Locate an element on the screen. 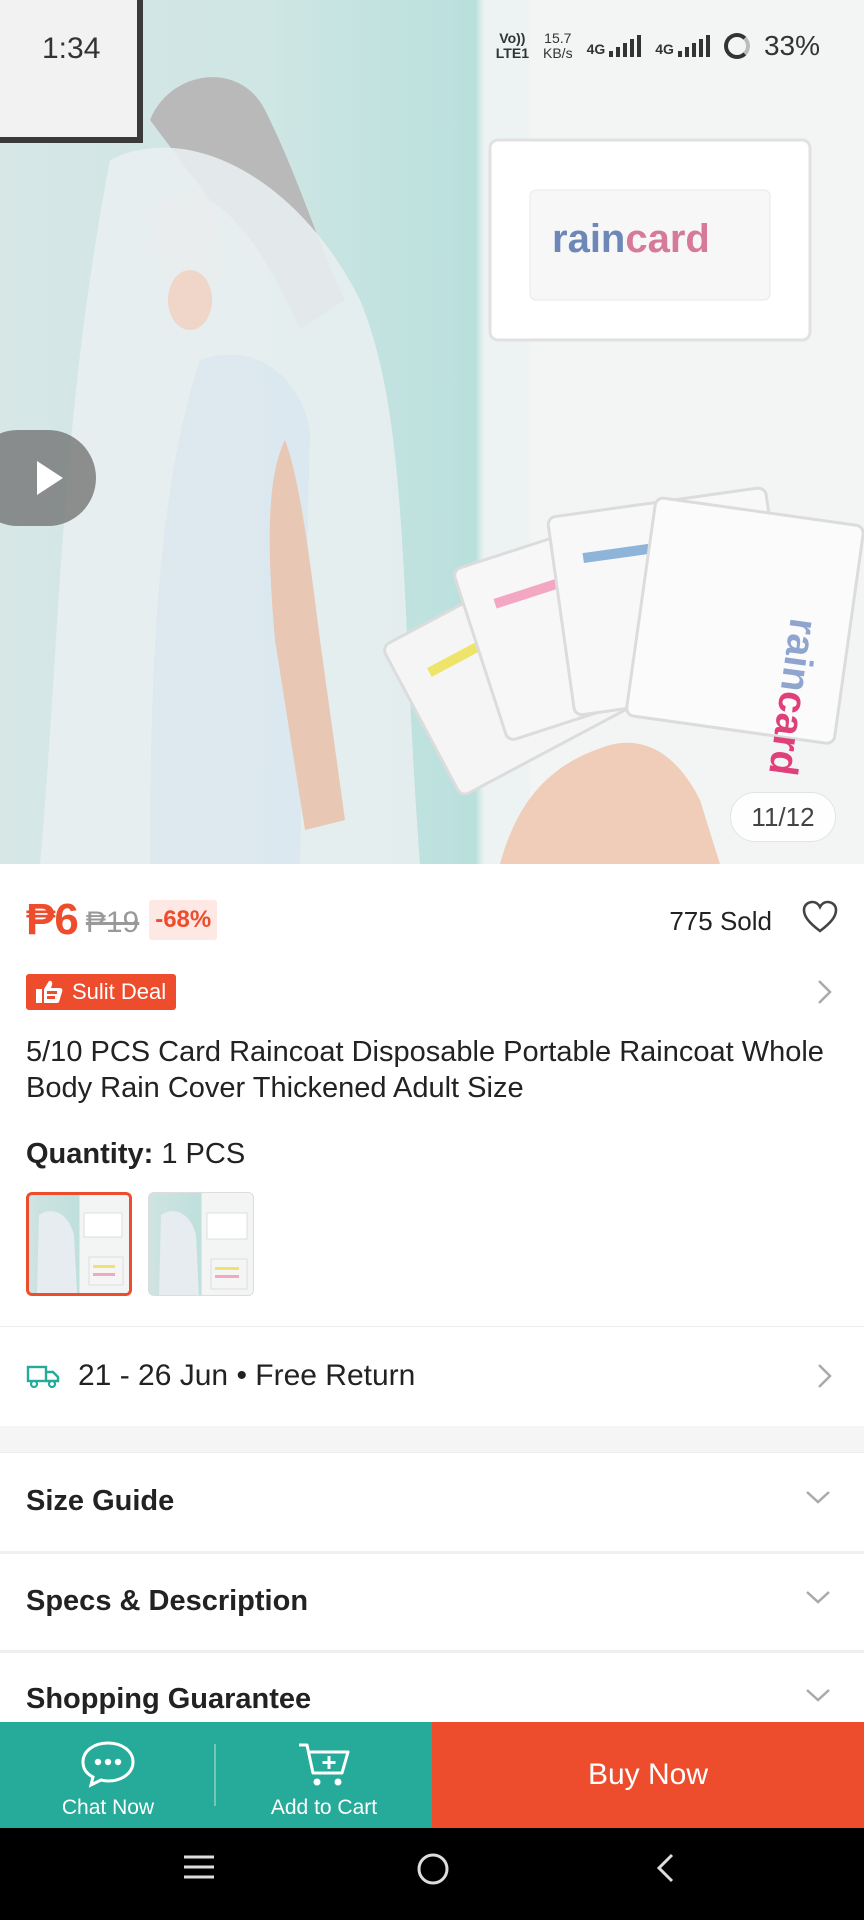 The width and height of the screenshot is (864, 1920). variation-label: Quantity: is located at coordinates (90, 1154).